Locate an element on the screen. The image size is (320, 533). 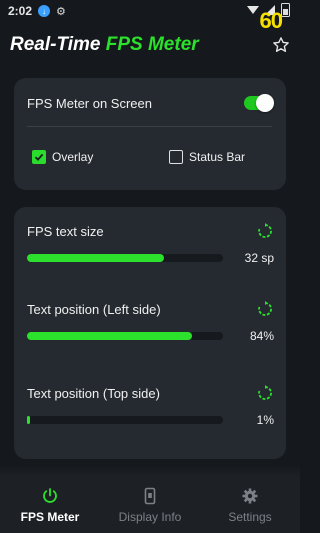
fps-text-size-value: 32 sp is located at coordinates (259, 258).